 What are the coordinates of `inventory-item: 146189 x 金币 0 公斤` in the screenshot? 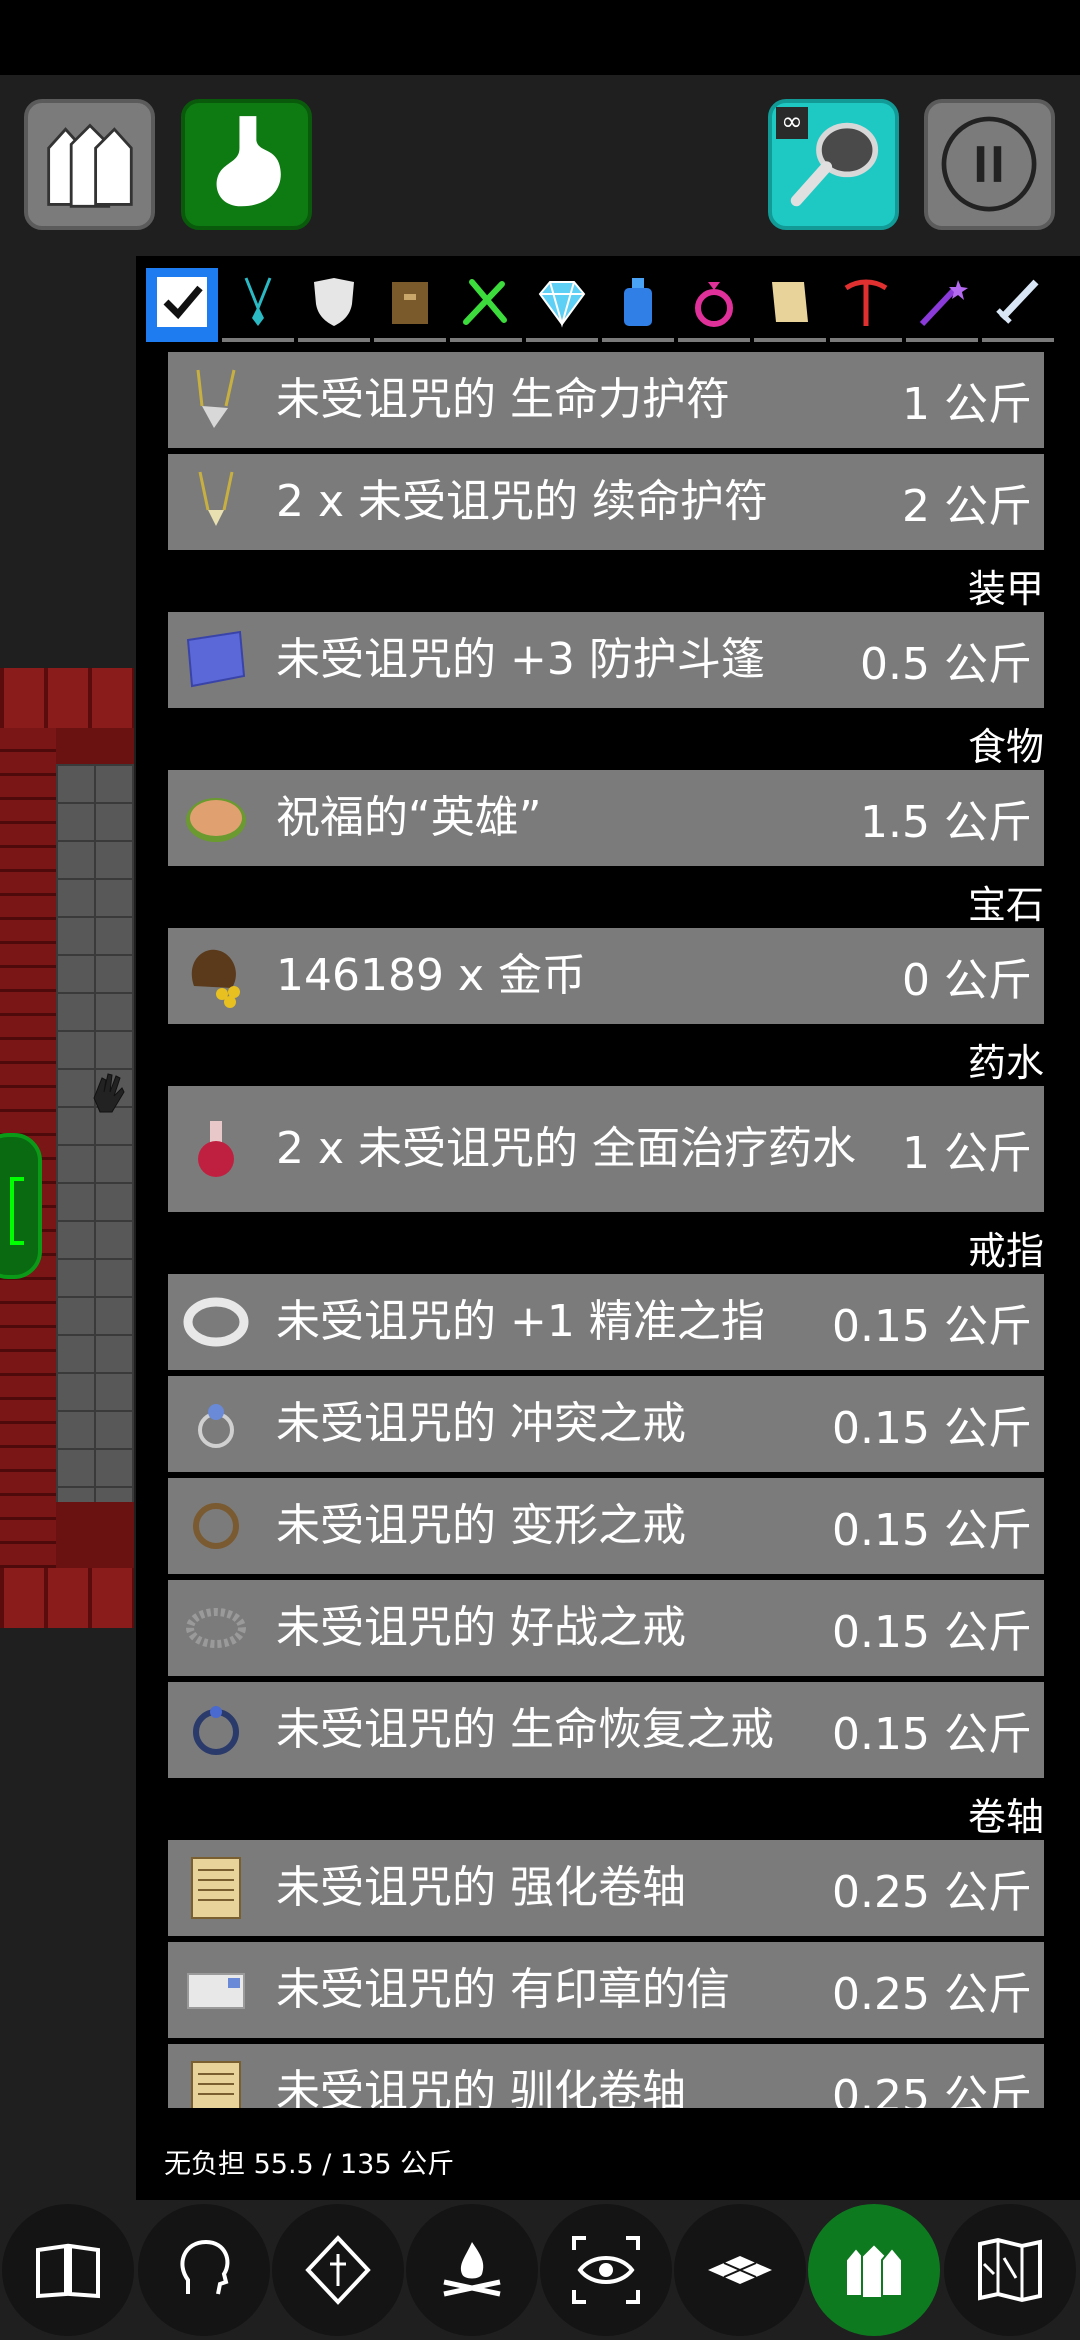 It's located at (606, 976).